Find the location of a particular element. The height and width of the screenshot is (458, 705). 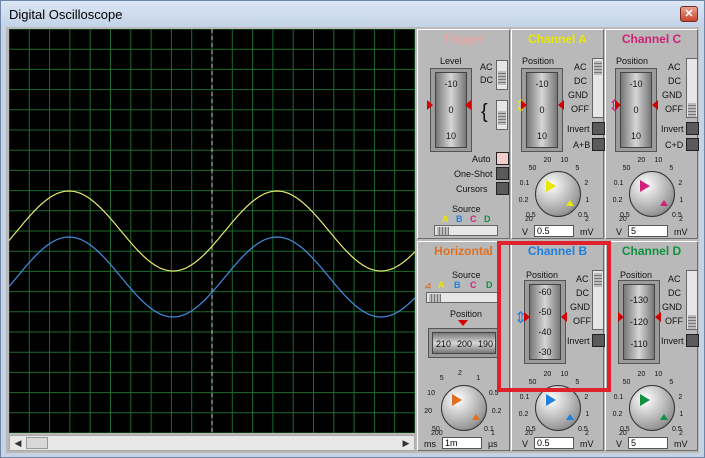

channel-d-invert-button is located at coordinates (692, 340).